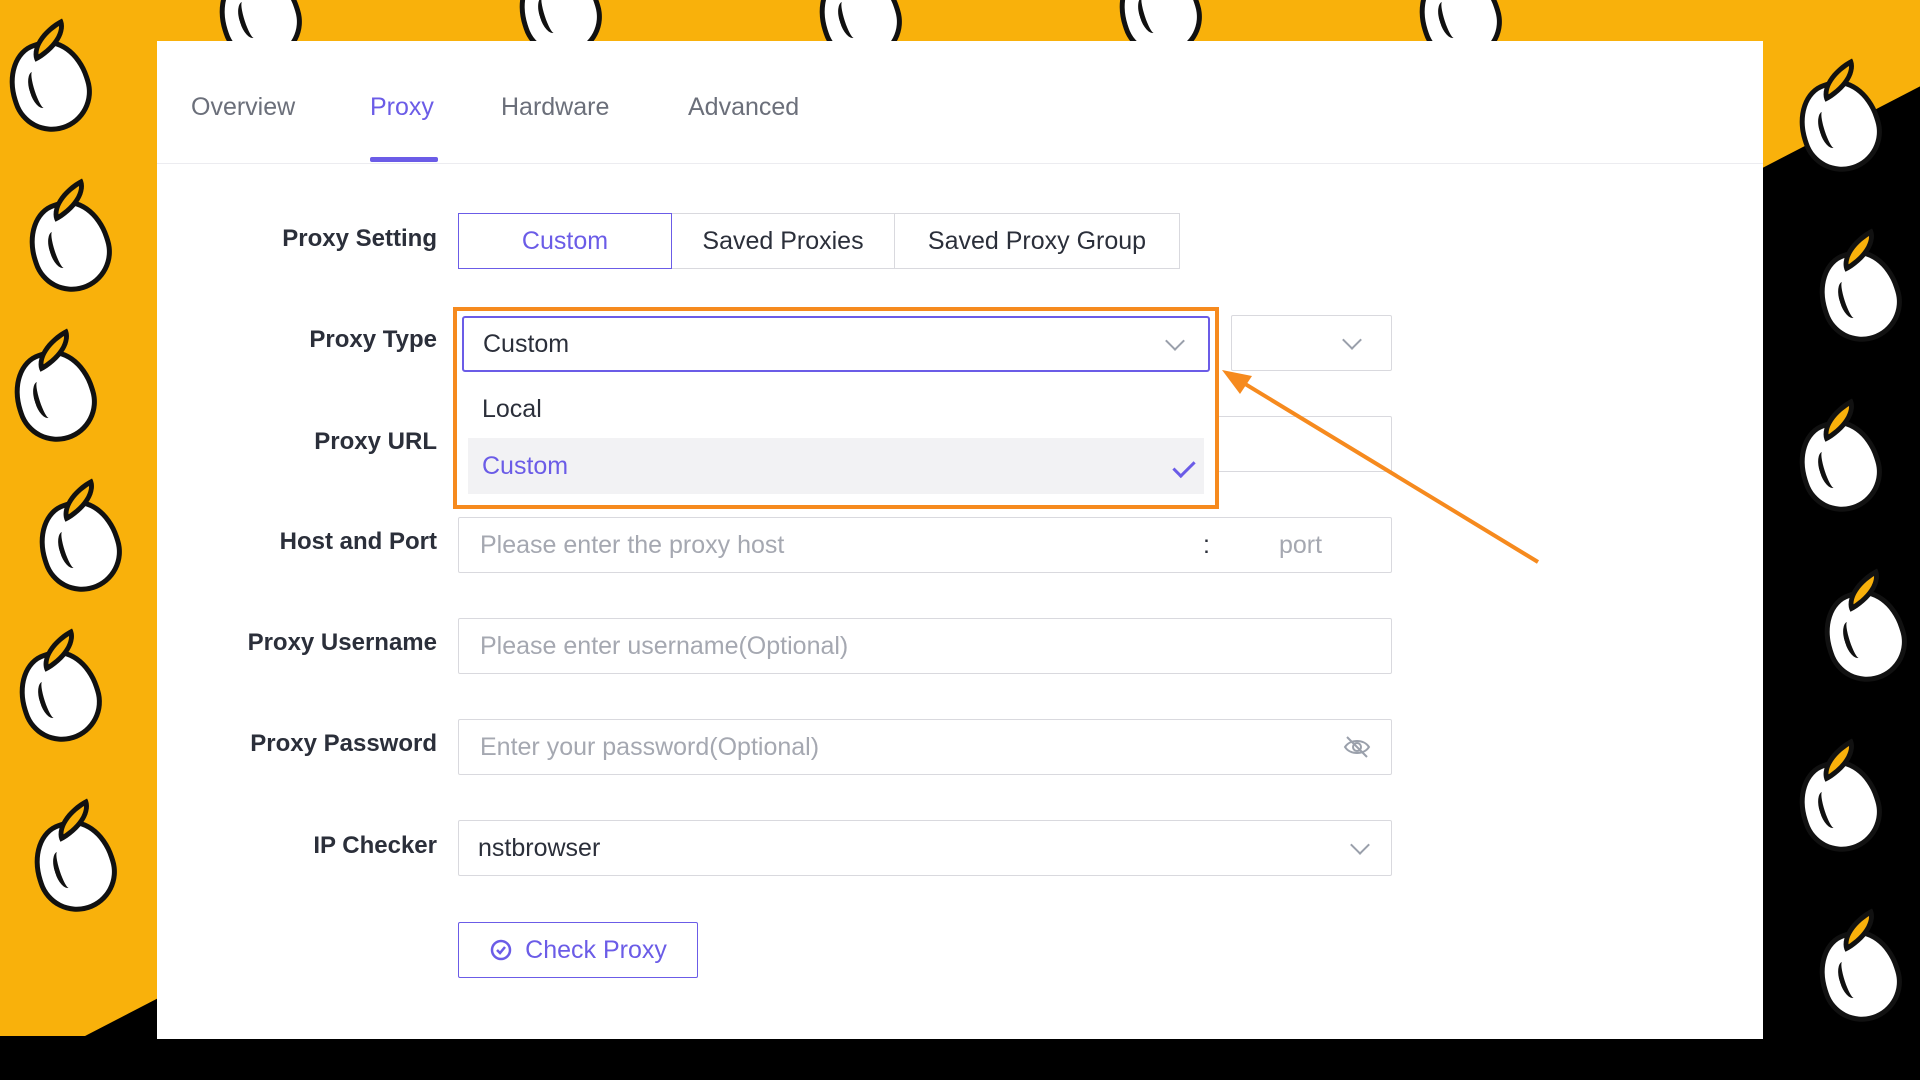  I want to click on proxy-host-input, so click(820, 545).